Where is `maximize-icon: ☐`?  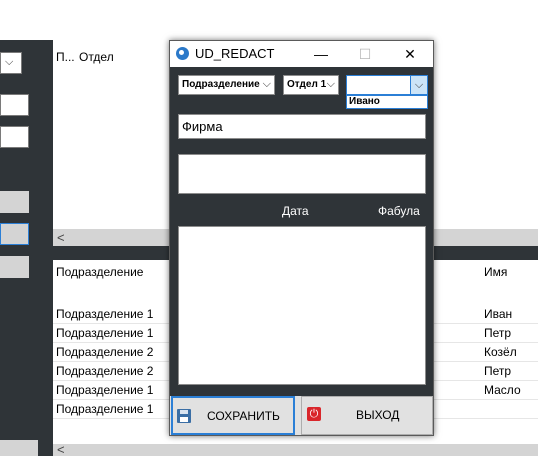
maximize-icon: ☐ is located at coordinates (365, 54).